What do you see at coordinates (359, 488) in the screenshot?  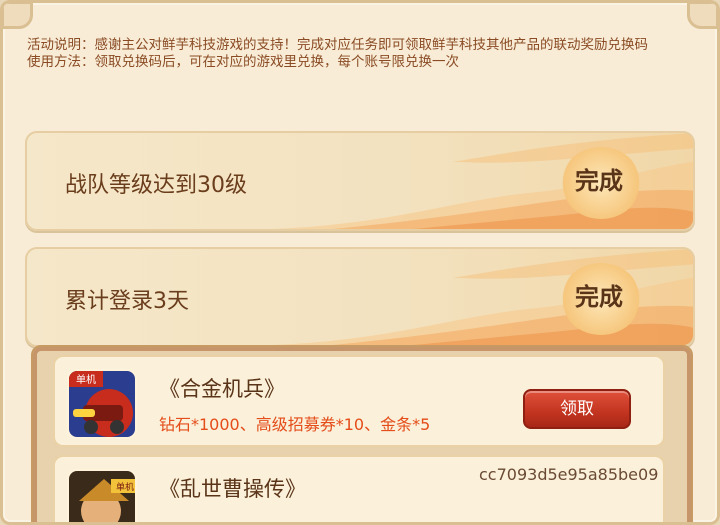 I see `reward-card-luanshi-caocao: 单机 《乱世曹操传》 cc7093d5e95a85be09` at bounding box center [359, 488].